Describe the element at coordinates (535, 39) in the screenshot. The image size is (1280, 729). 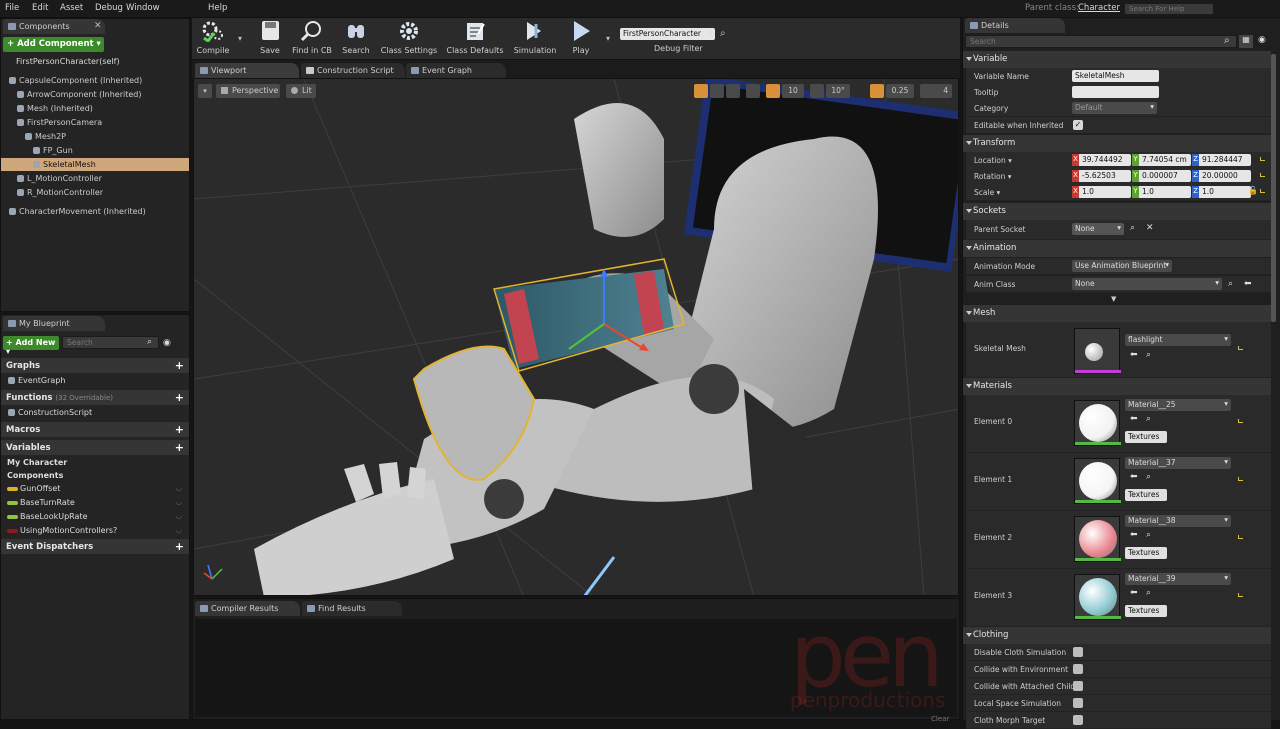
I see `simulation-button: Simulation` at that location.